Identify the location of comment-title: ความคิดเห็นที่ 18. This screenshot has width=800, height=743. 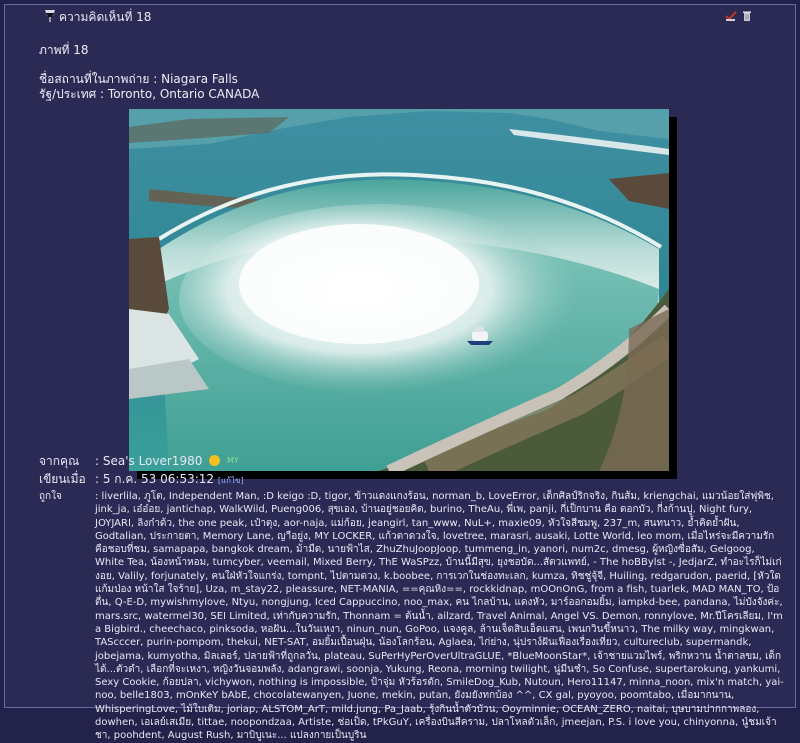
(105, 16).